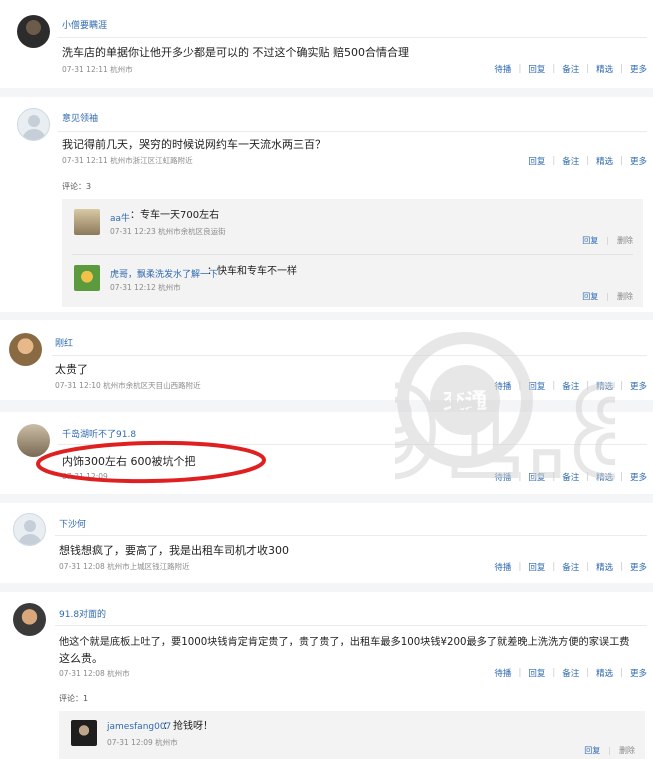  What do you see at coordinates (84, 24) in the screenshot?
I see `username: 小僧要瞒涯` at bounding box center [84, 24].